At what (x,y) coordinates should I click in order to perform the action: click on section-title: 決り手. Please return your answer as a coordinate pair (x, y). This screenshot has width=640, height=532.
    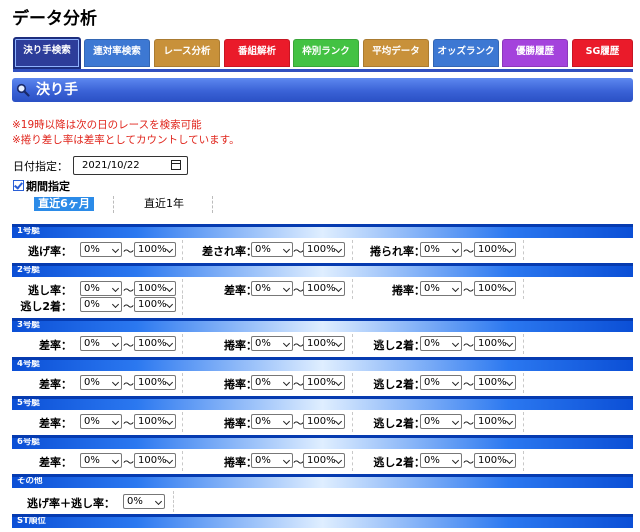
    Looking at the image, I should click on (57, 90).